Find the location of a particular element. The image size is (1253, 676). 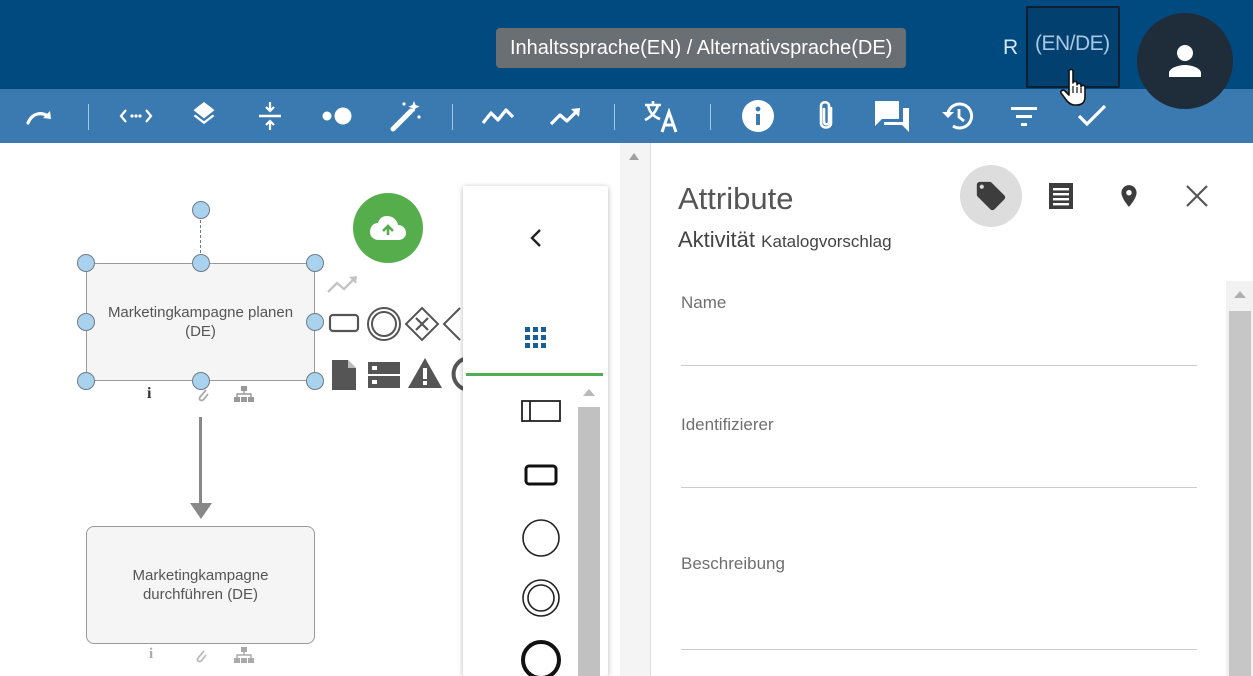

user-avatar is located at coordinates (1185, 61).